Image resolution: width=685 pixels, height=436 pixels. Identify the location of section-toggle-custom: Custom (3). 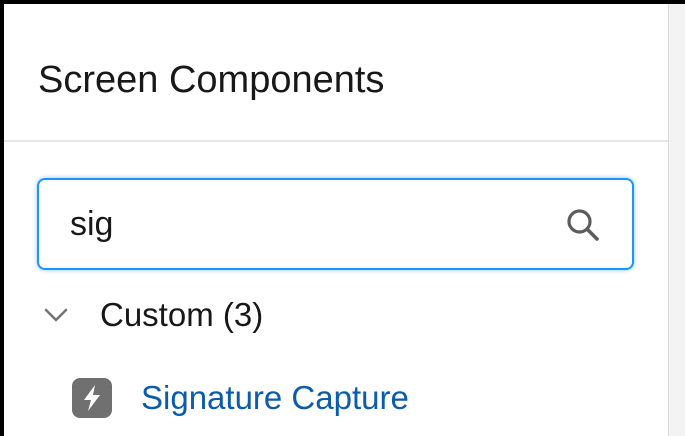
(152, 315).